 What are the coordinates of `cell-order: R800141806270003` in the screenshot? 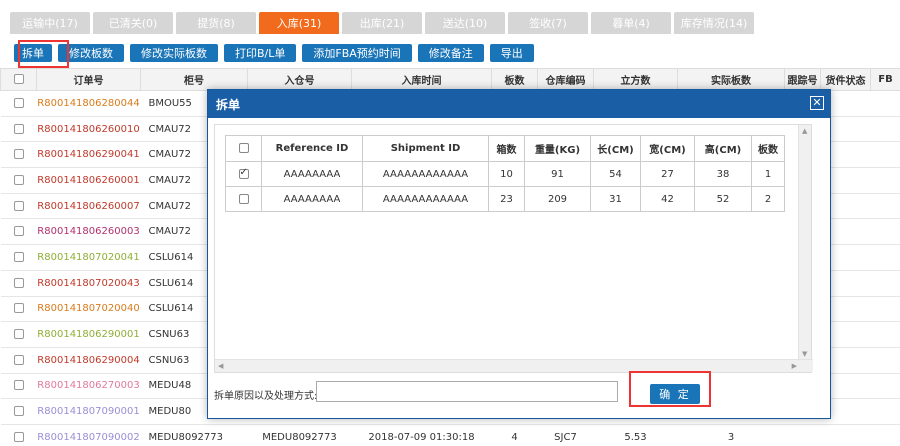 It's located at (88, 386).